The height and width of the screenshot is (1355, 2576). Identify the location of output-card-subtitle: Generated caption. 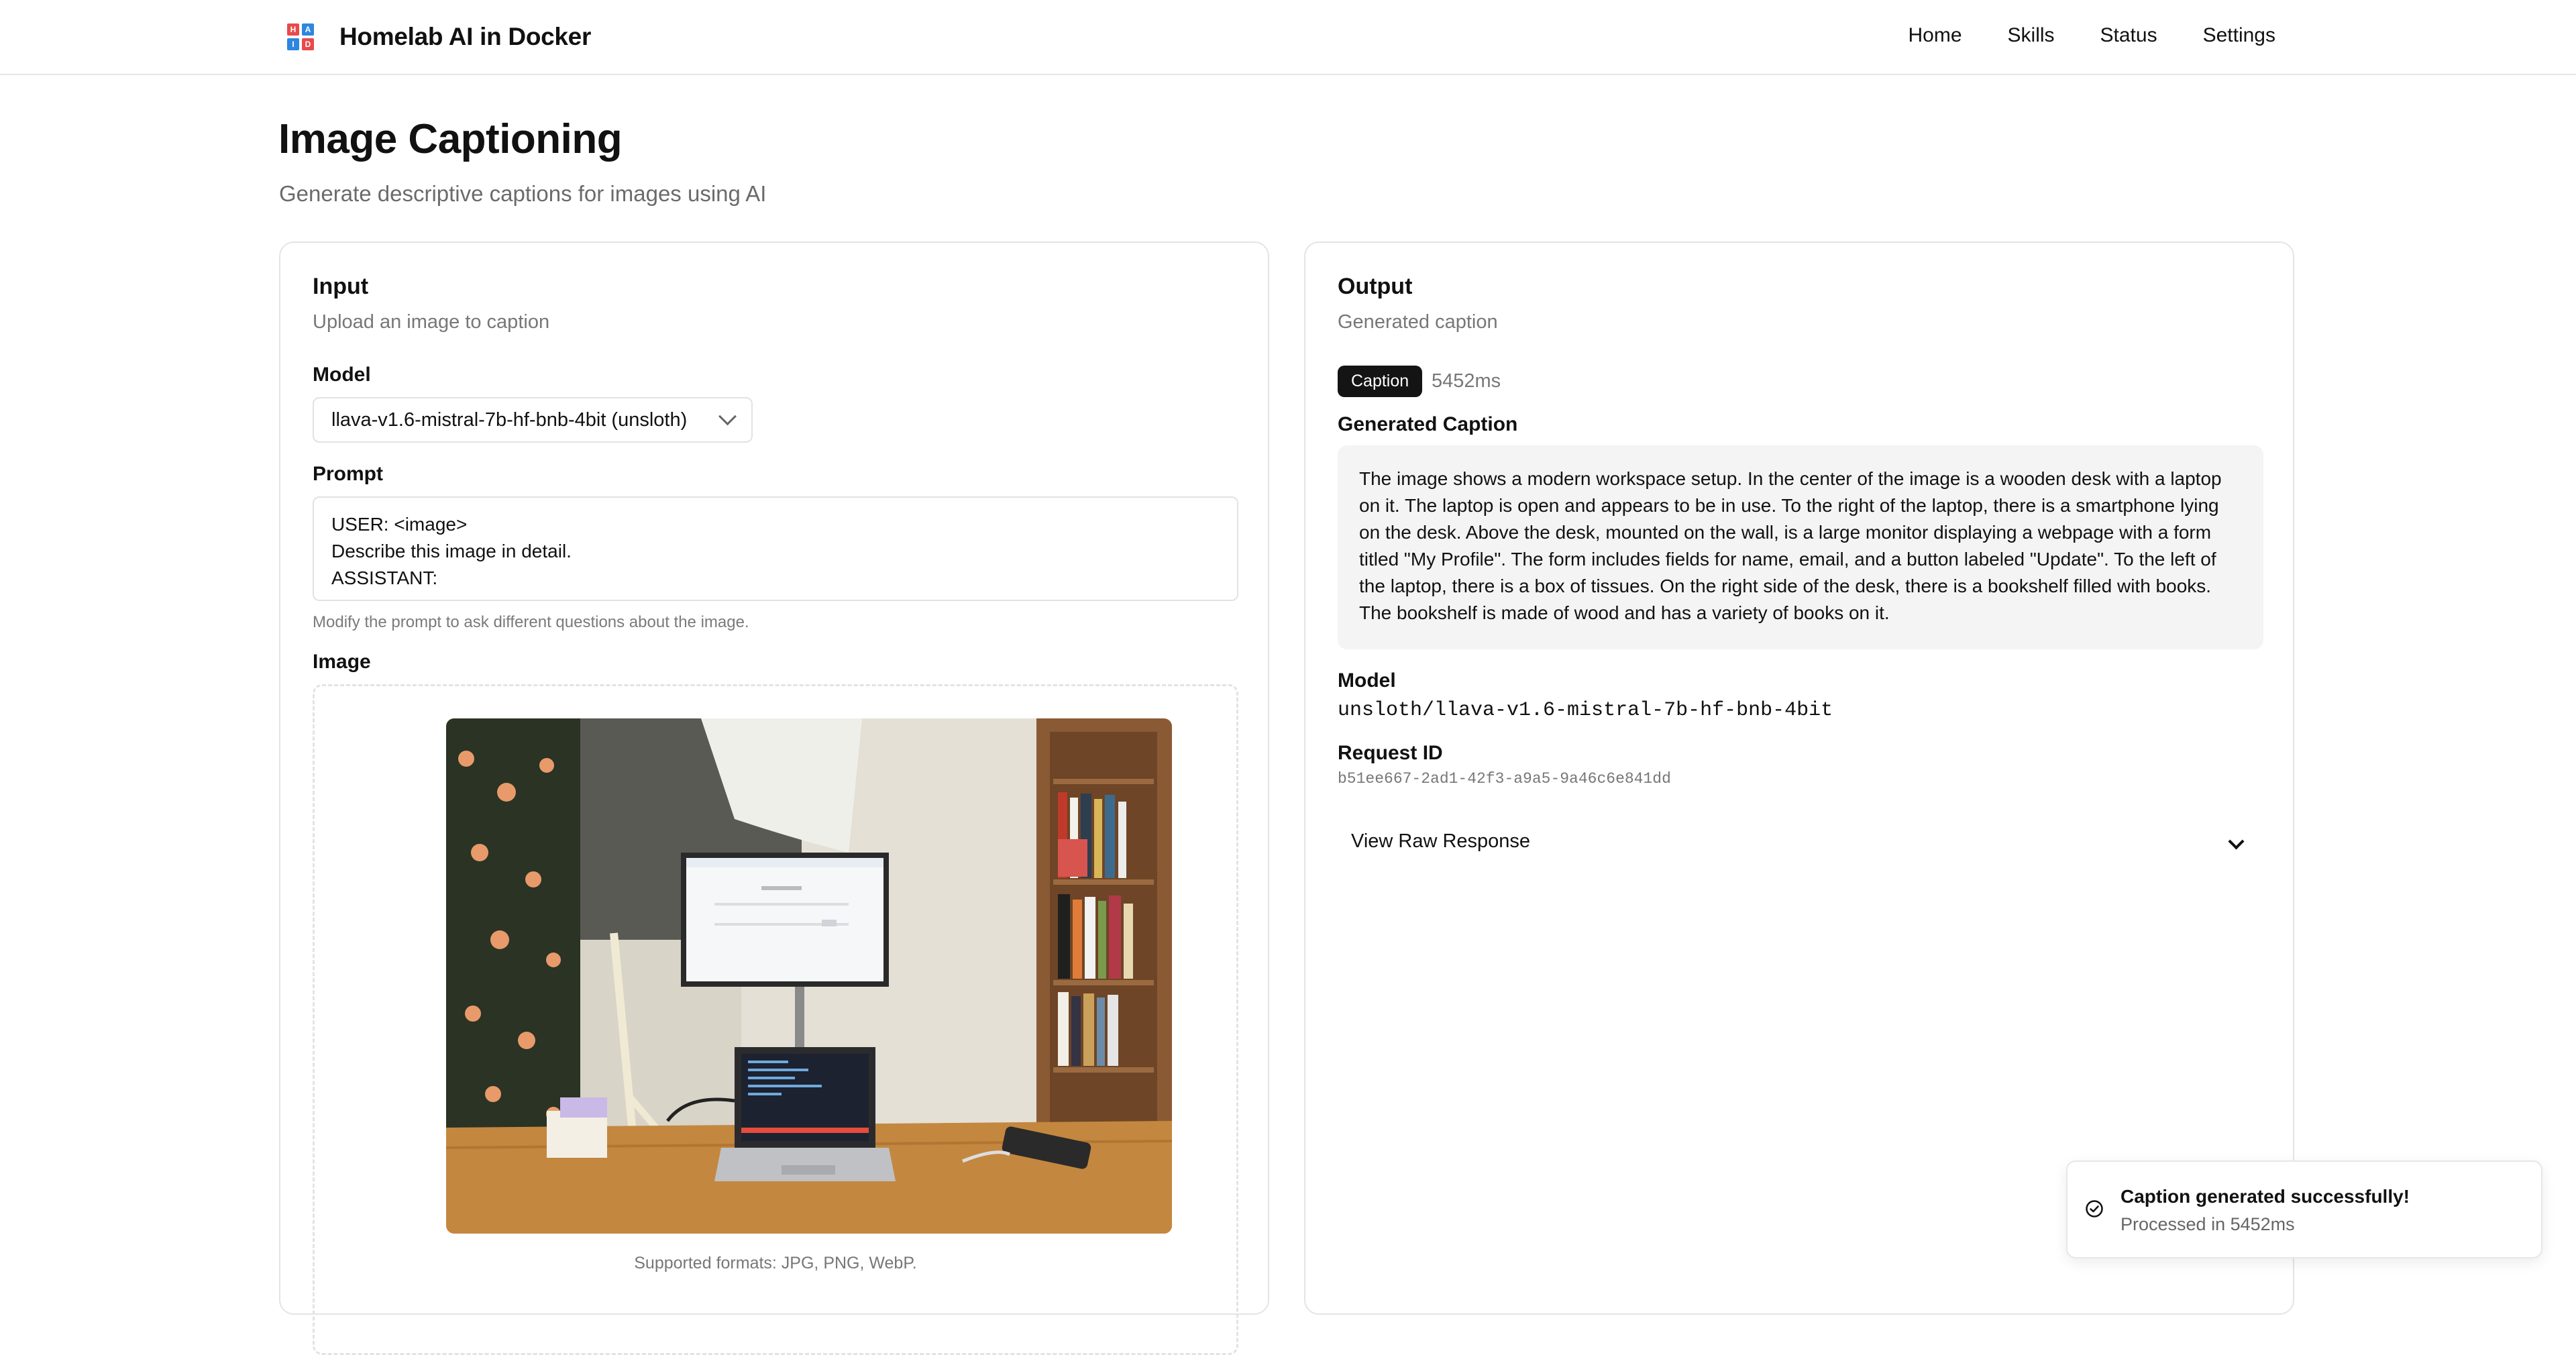
(1418, 322).